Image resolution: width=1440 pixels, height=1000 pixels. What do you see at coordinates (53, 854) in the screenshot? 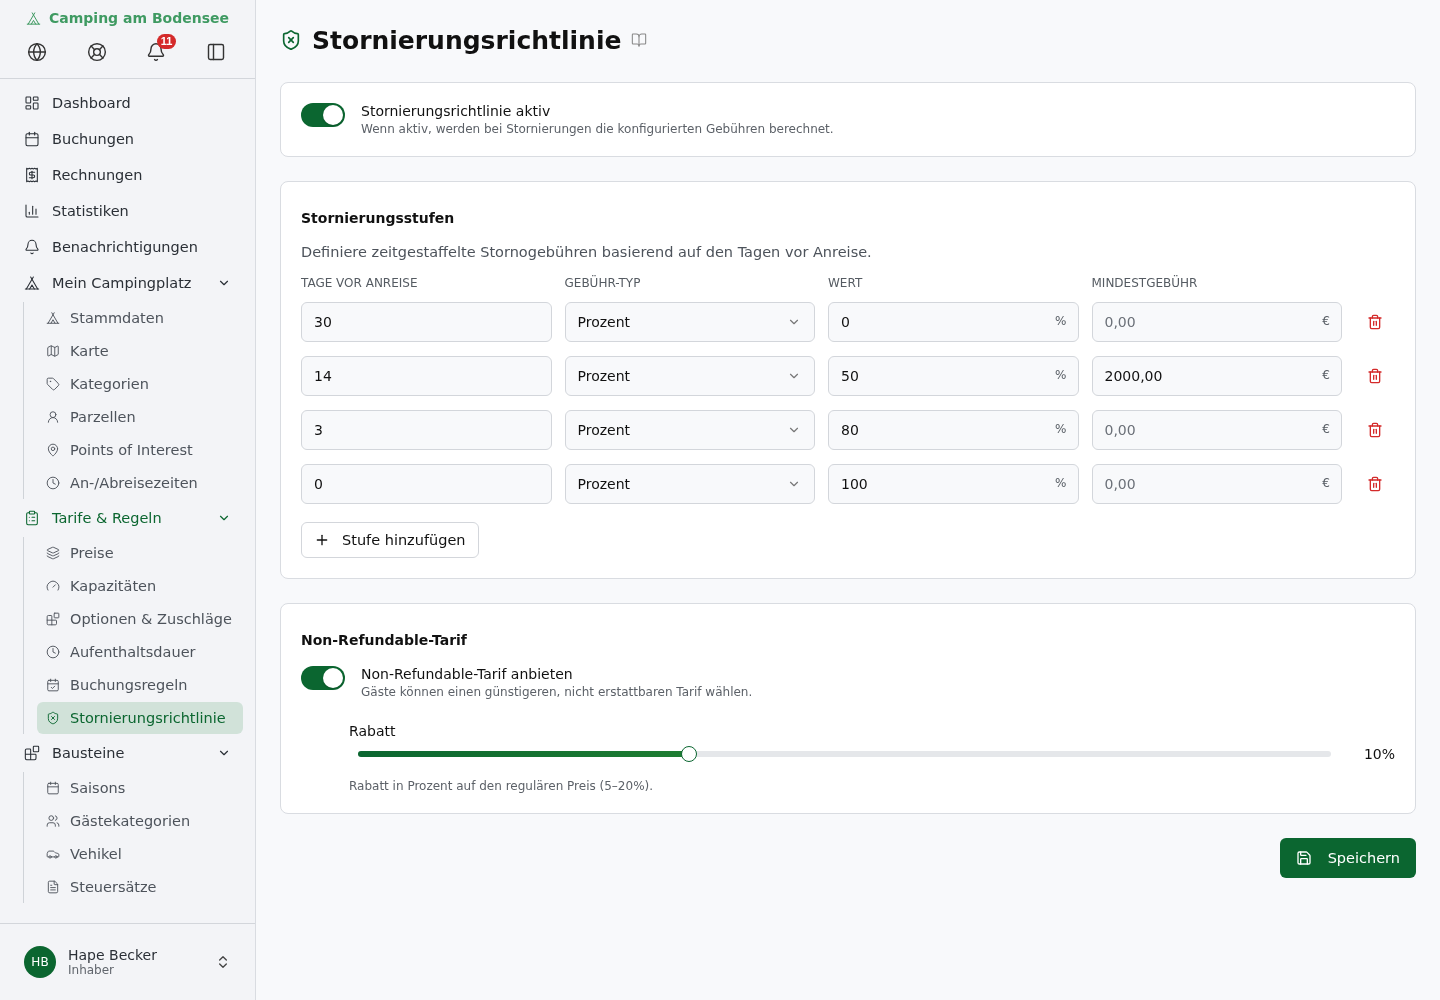
I see `car-icon` at bounding box center [53, 854].